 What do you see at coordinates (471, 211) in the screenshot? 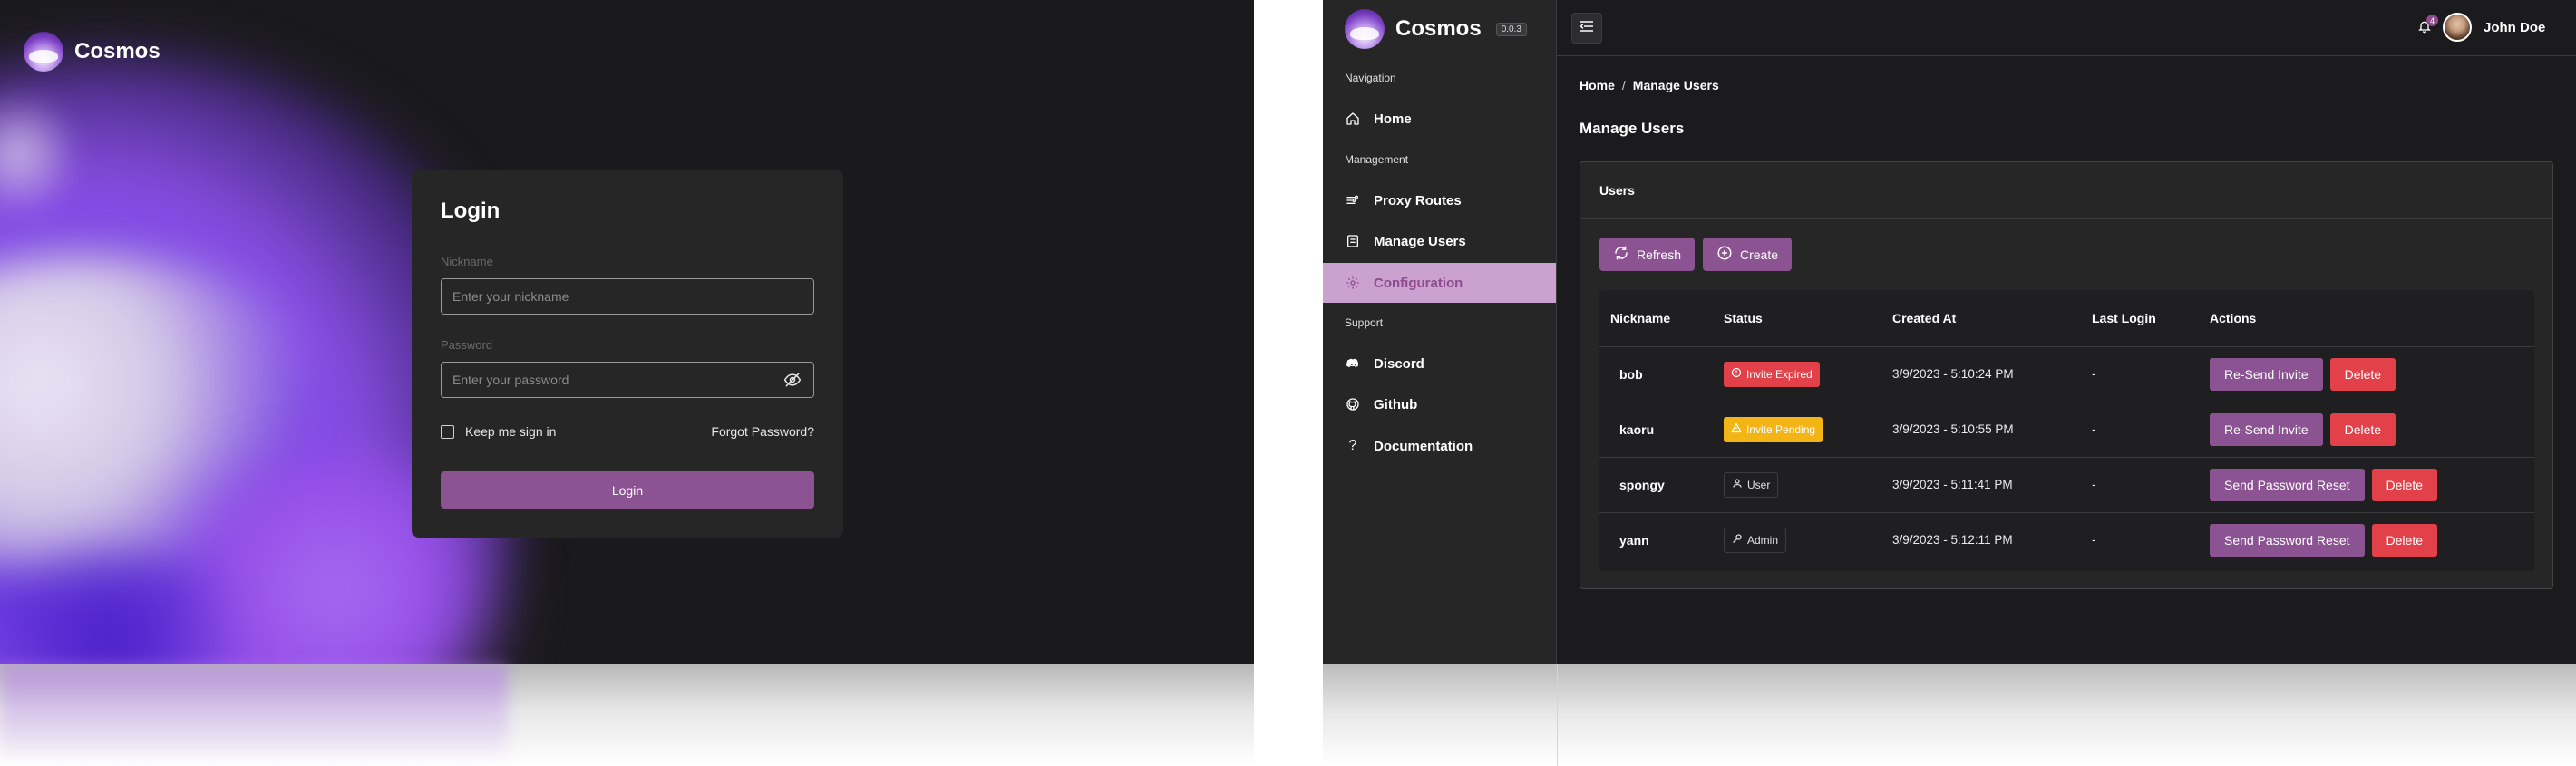
I see `login-title: Login` at bounding box center [471, 211].